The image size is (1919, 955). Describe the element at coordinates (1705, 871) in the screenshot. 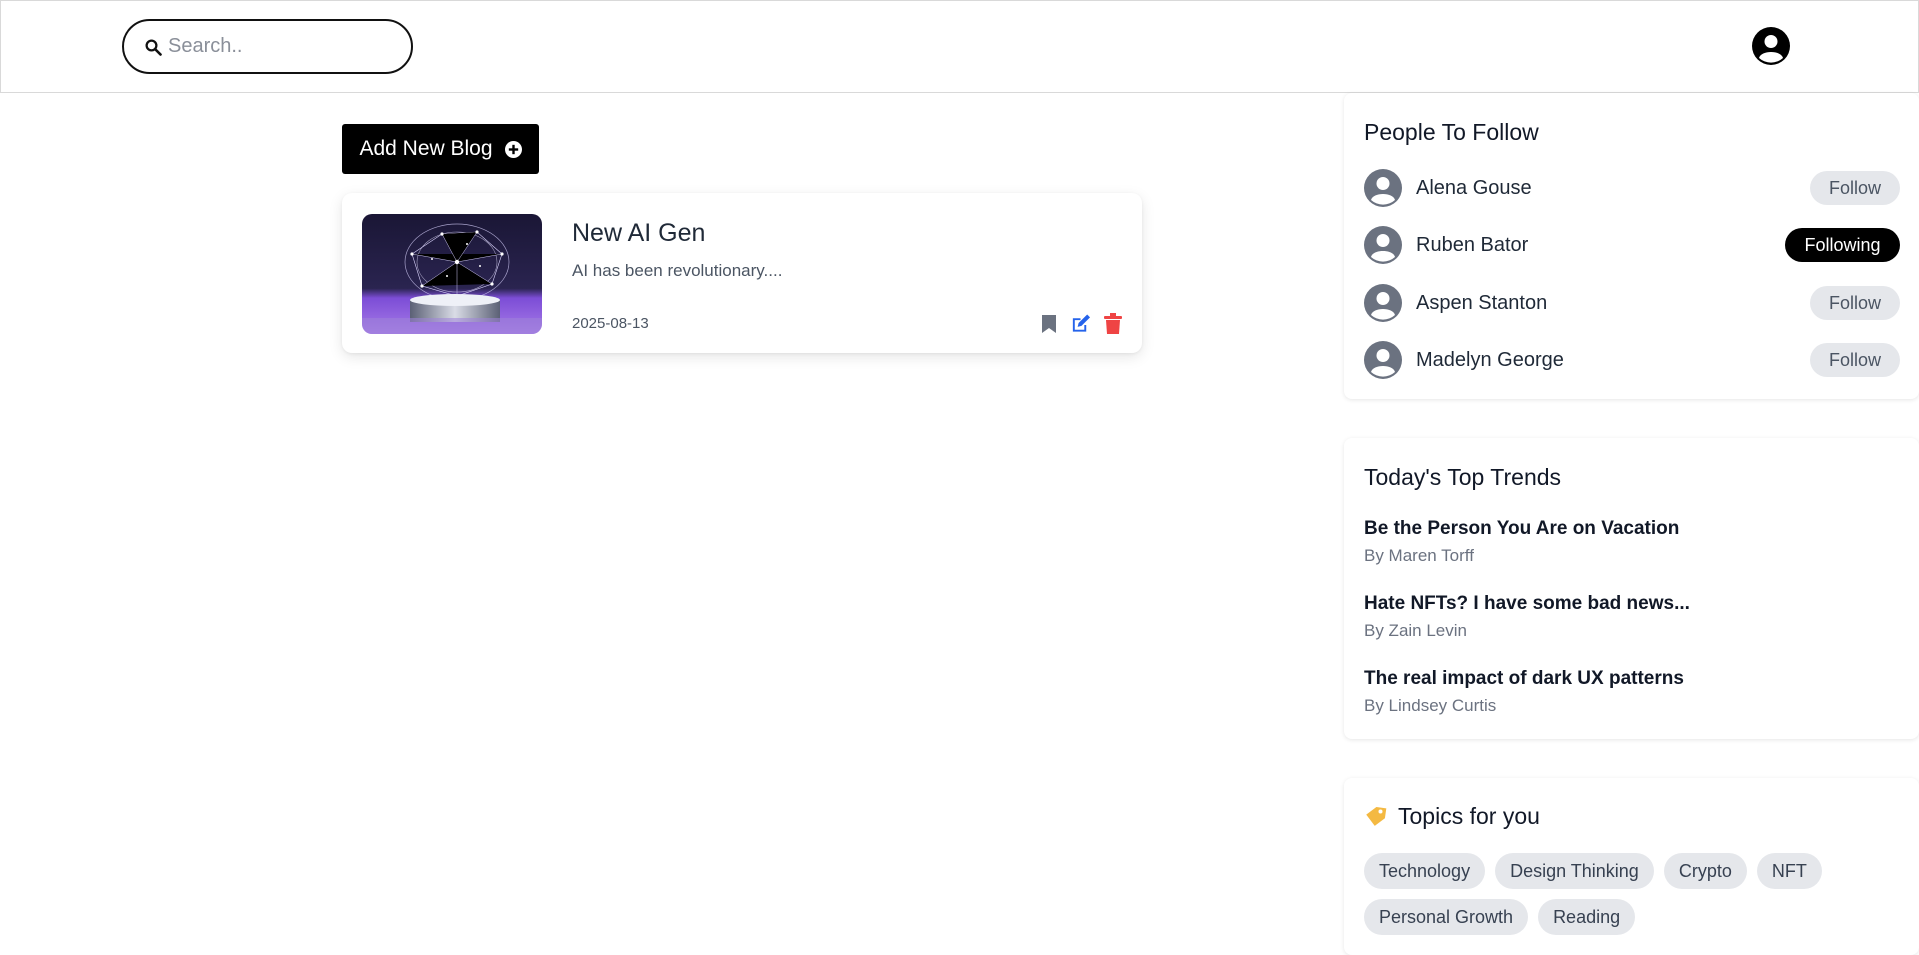

I see `topic-tag: Crypto` at that location.